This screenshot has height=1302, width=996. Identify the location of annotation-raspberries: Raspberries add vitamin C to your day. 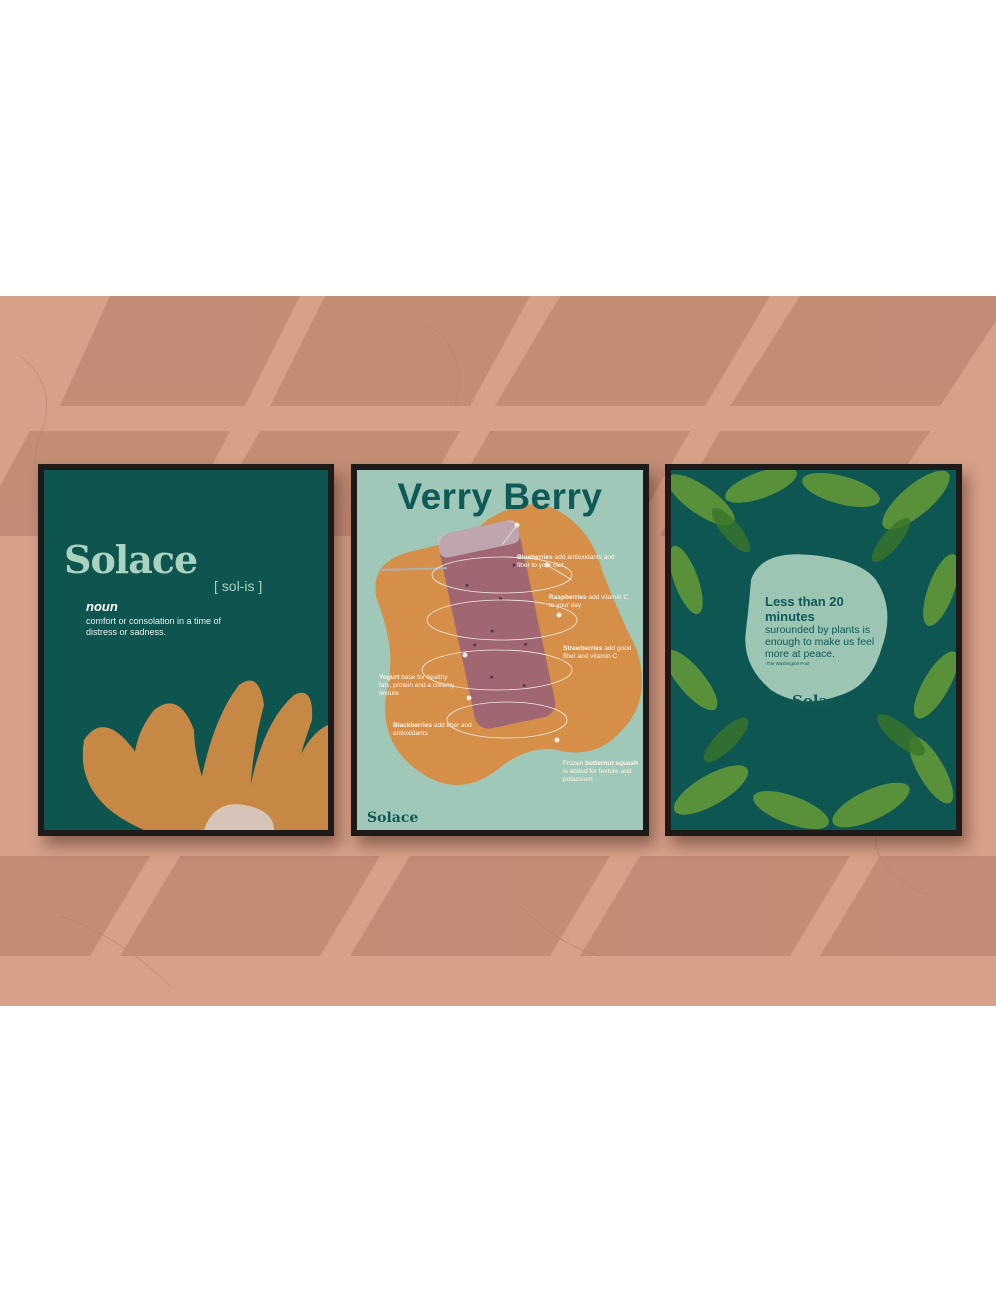
(589, 602).